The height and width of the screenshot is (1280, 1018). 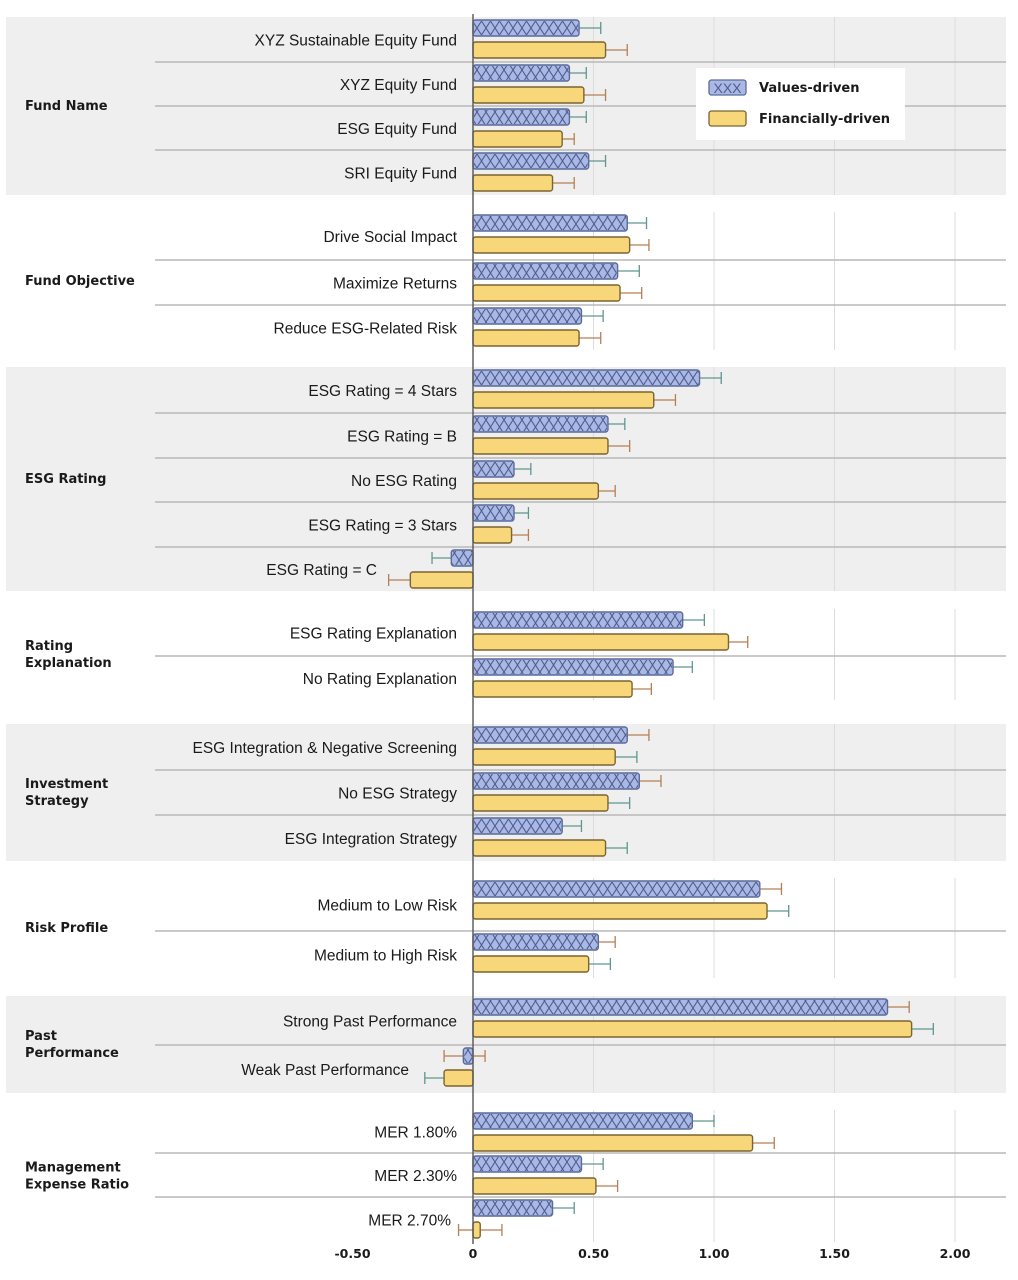 I want to click on group-label: Expense Ratio, so click(x=77, y=1185).